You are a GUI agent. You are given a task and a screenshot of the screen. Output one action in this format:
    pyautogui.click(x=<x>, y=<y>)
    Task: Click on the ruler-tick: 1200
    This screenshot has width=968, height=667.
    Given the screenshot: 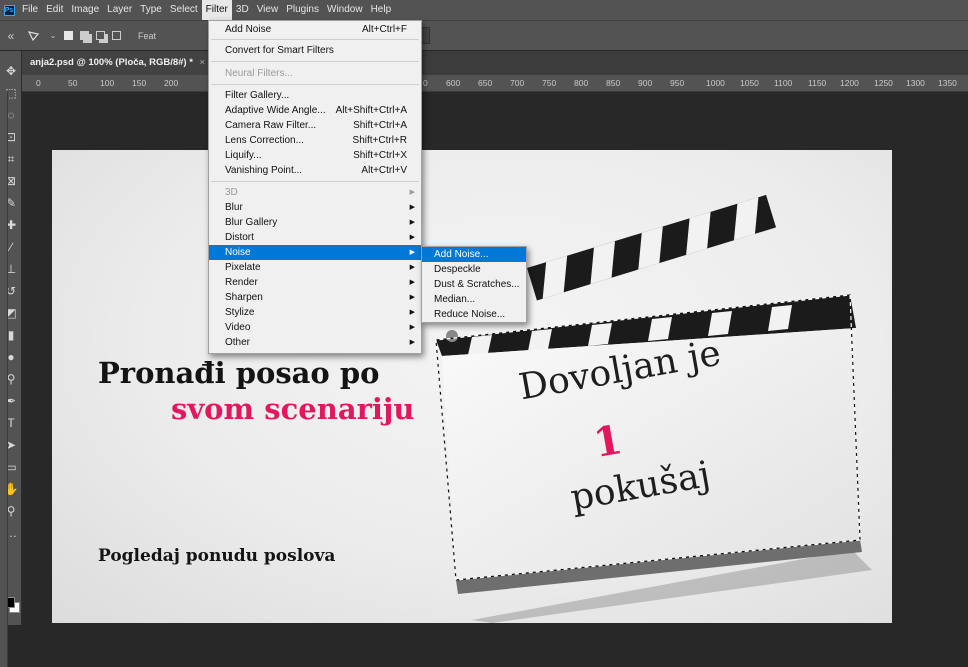 What is the action you would take?
    pyautogui.click(x=849, y=83)
    